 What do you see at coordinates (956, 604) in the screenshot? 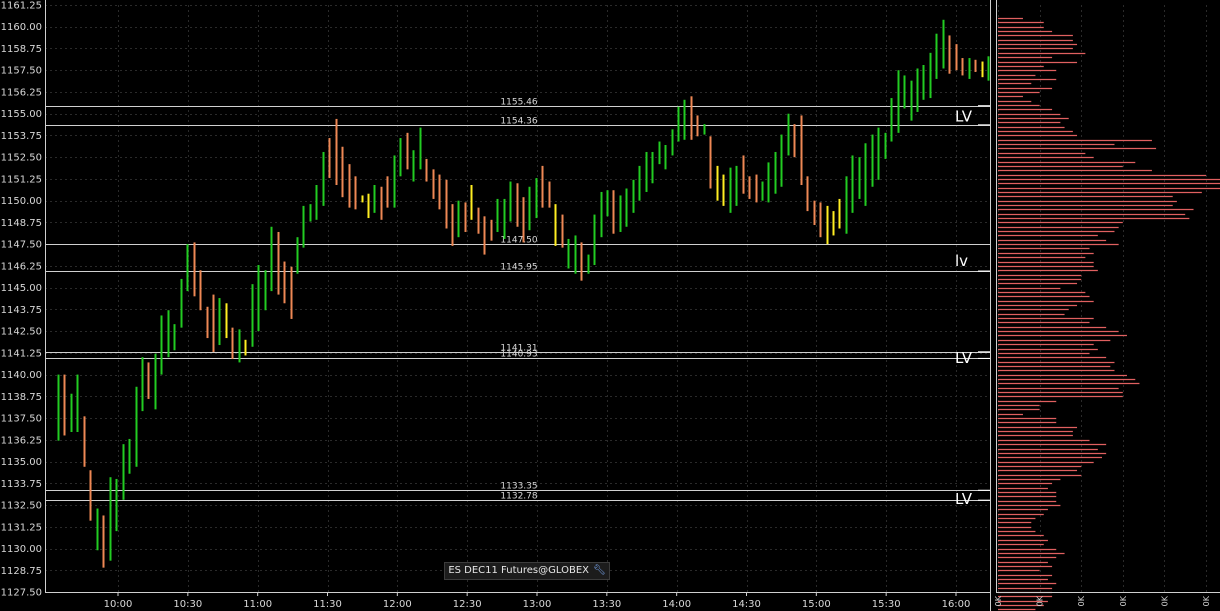
I see `x-tick-label: 16:00` at bounding box center [956, 604].